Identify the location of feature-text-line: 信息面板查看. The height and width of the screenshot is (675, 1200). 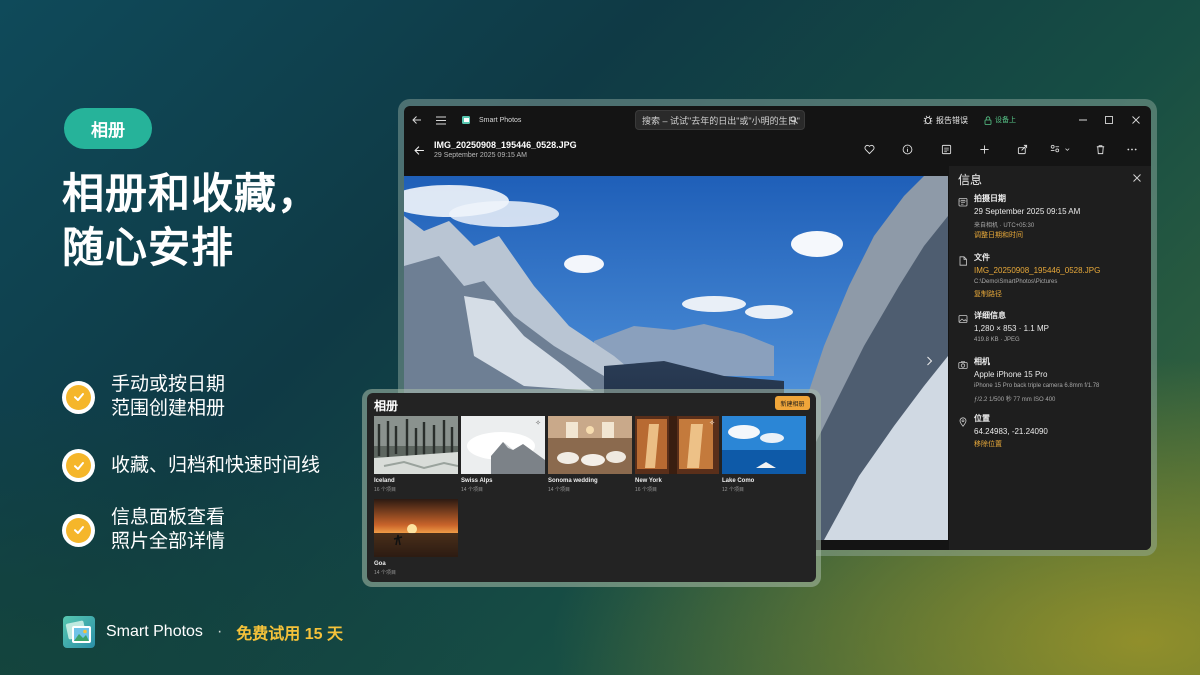
(168, 517).